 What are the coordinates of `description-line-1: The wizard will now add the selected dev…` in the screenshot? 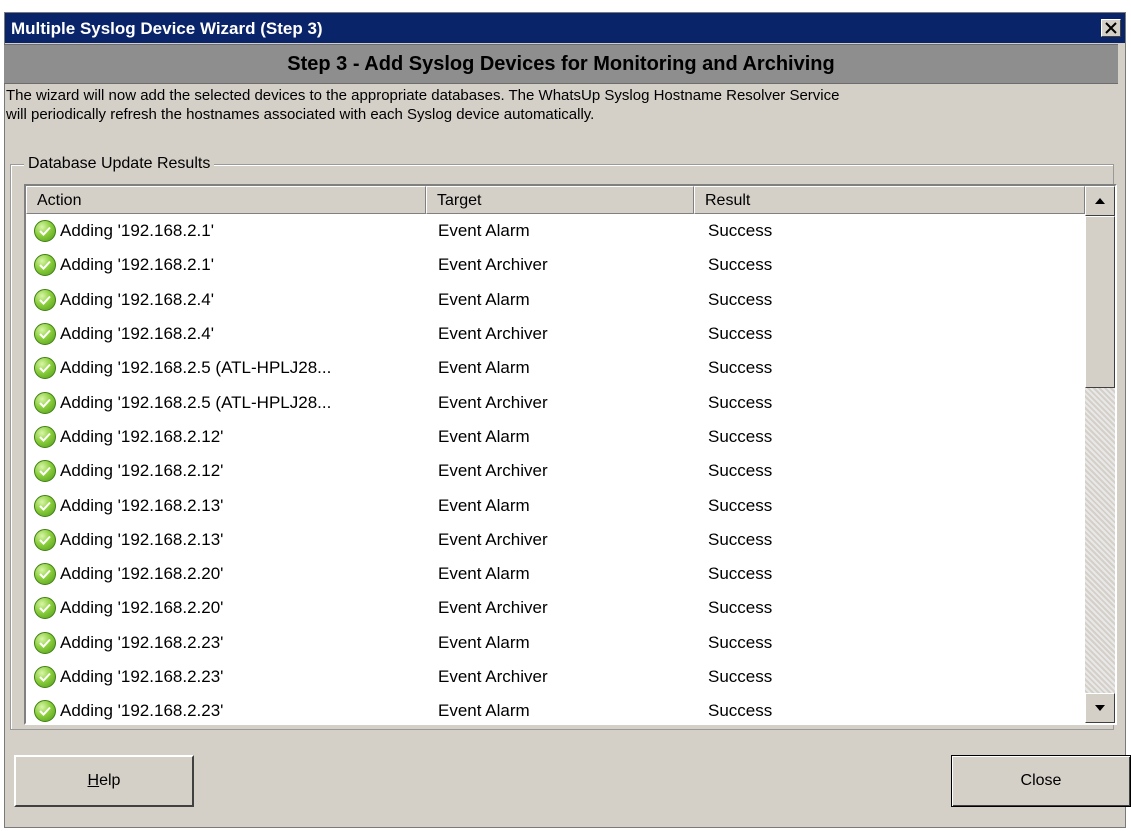 It's located at (423, 95).